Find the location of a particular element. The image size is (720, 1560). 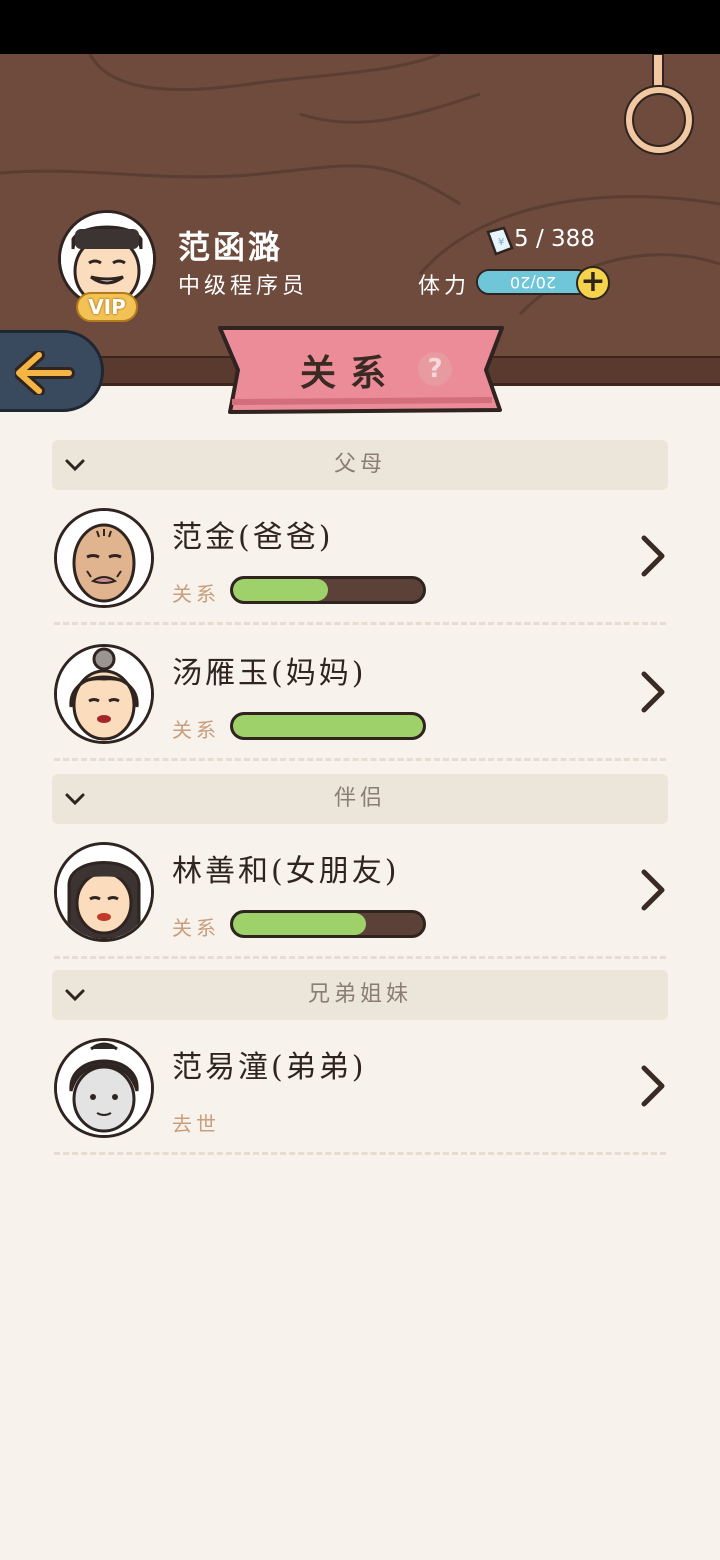

brother-avatar is located at coordinates (104, 1088).